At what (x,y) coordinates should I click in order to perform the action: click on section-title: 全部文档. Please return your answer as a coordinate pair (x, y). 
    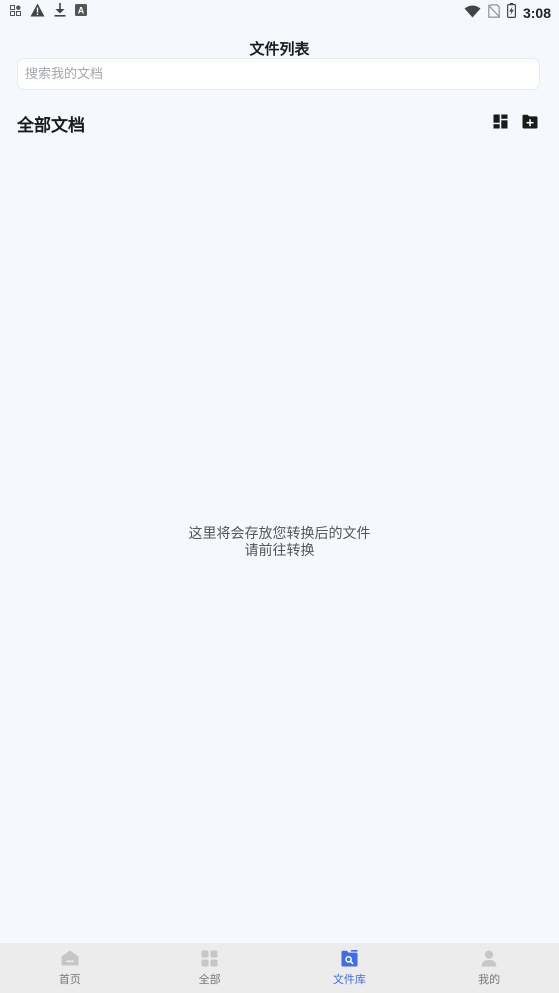
    Looking at the image, I should click on (51, 126).